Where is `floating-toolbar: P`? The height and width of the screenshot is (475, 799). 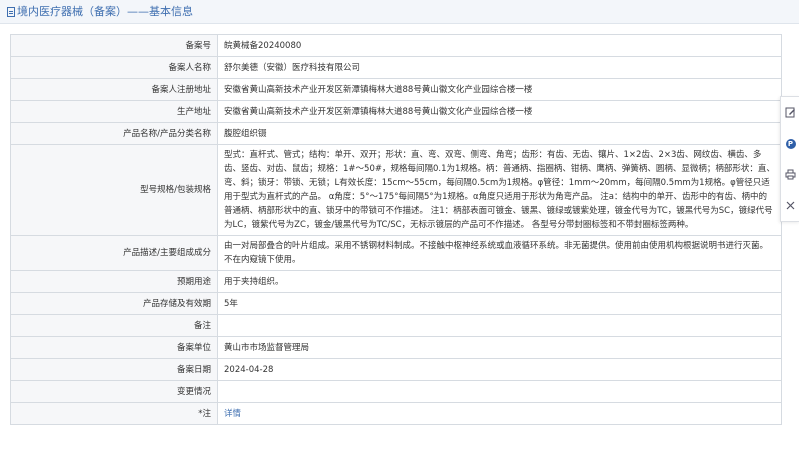
floating-toolbar: P is located at coordinates (789, 159).